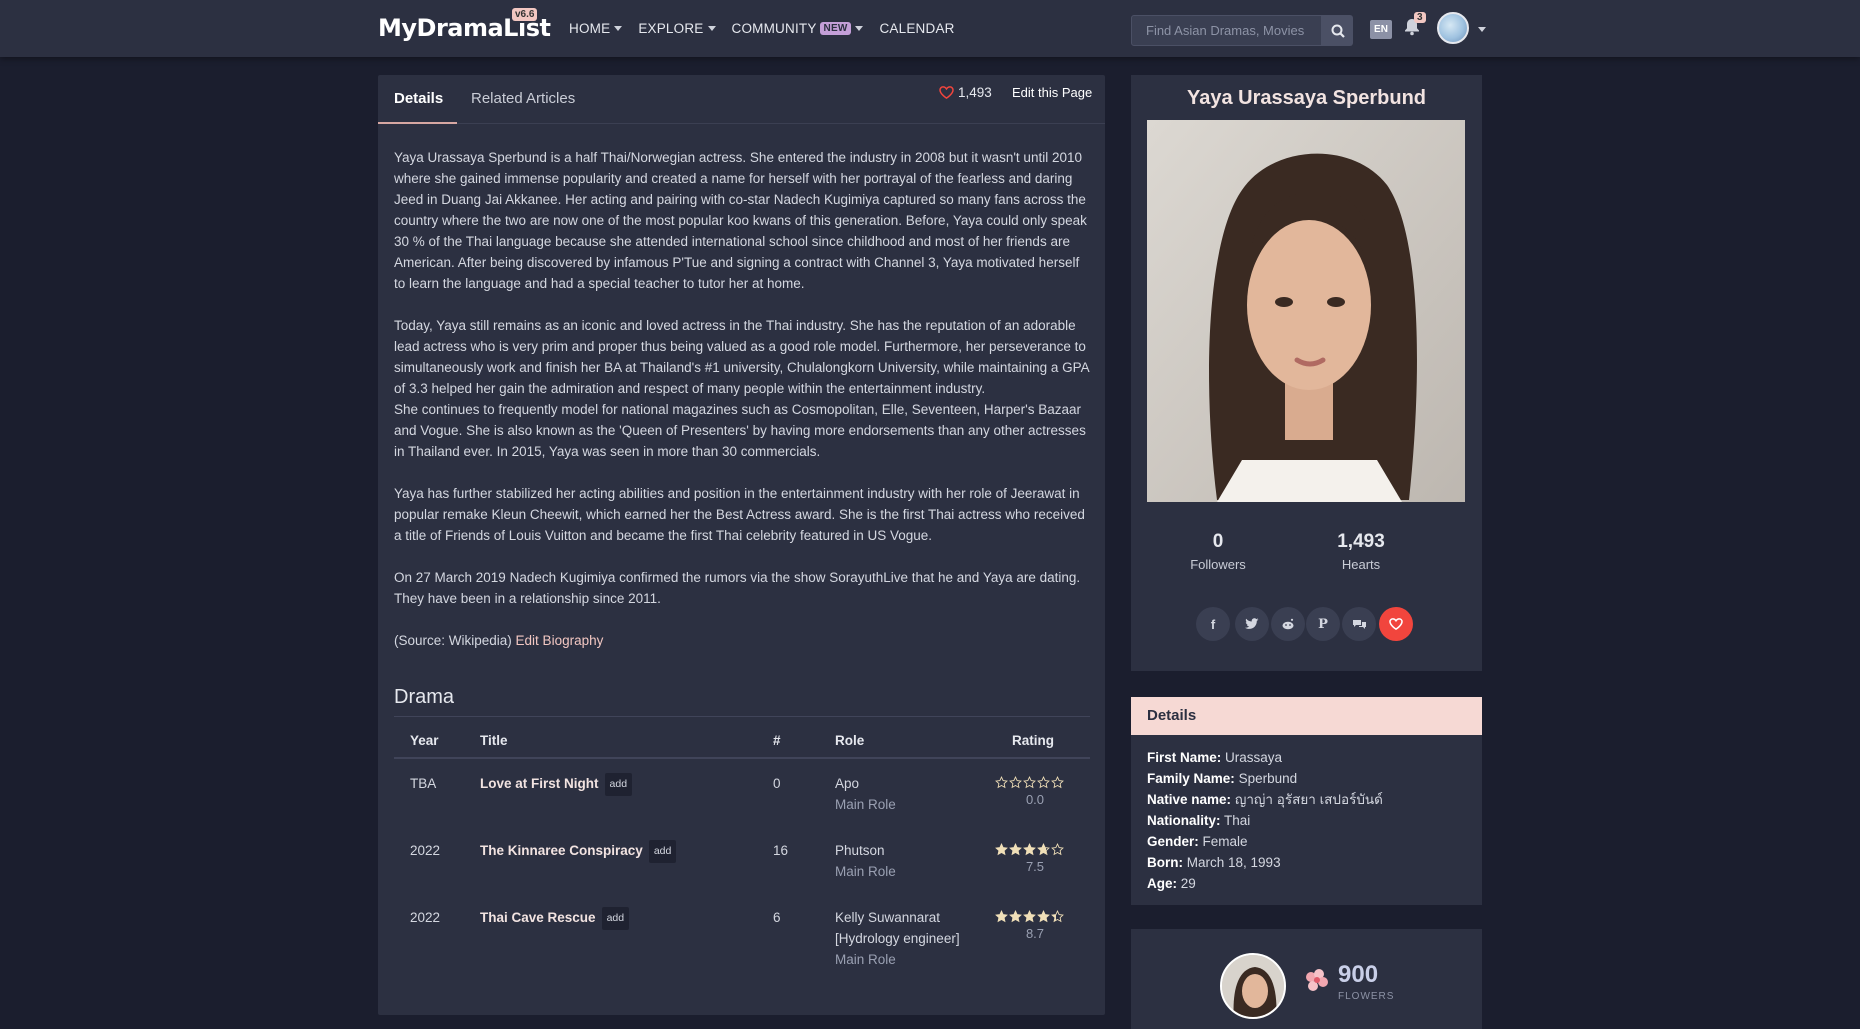 This screenshot has height=1029, width=1860. I want to click on notification-count: 3, so click(1420, 17).